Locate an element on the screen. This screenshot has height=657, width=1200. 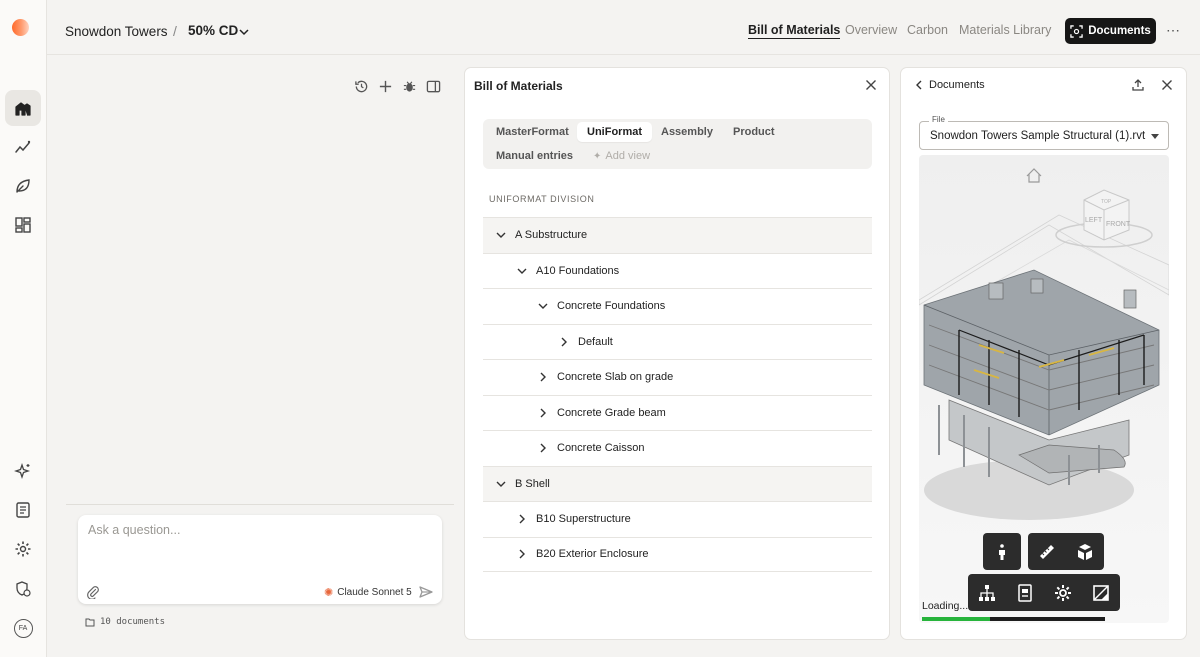
sparkle-icon is located at coordinates (23, 471).